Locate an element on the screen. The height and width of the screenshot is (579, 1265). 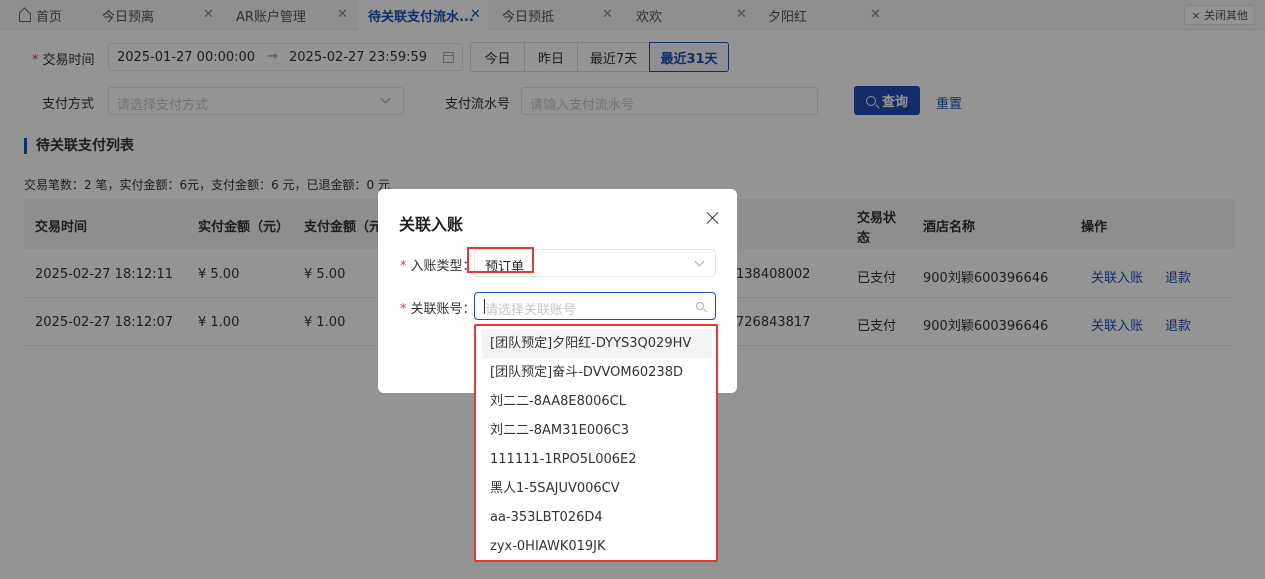
dropdown-option: 黑人1-5SAJUV006CV is located at coordinates (597, 488).